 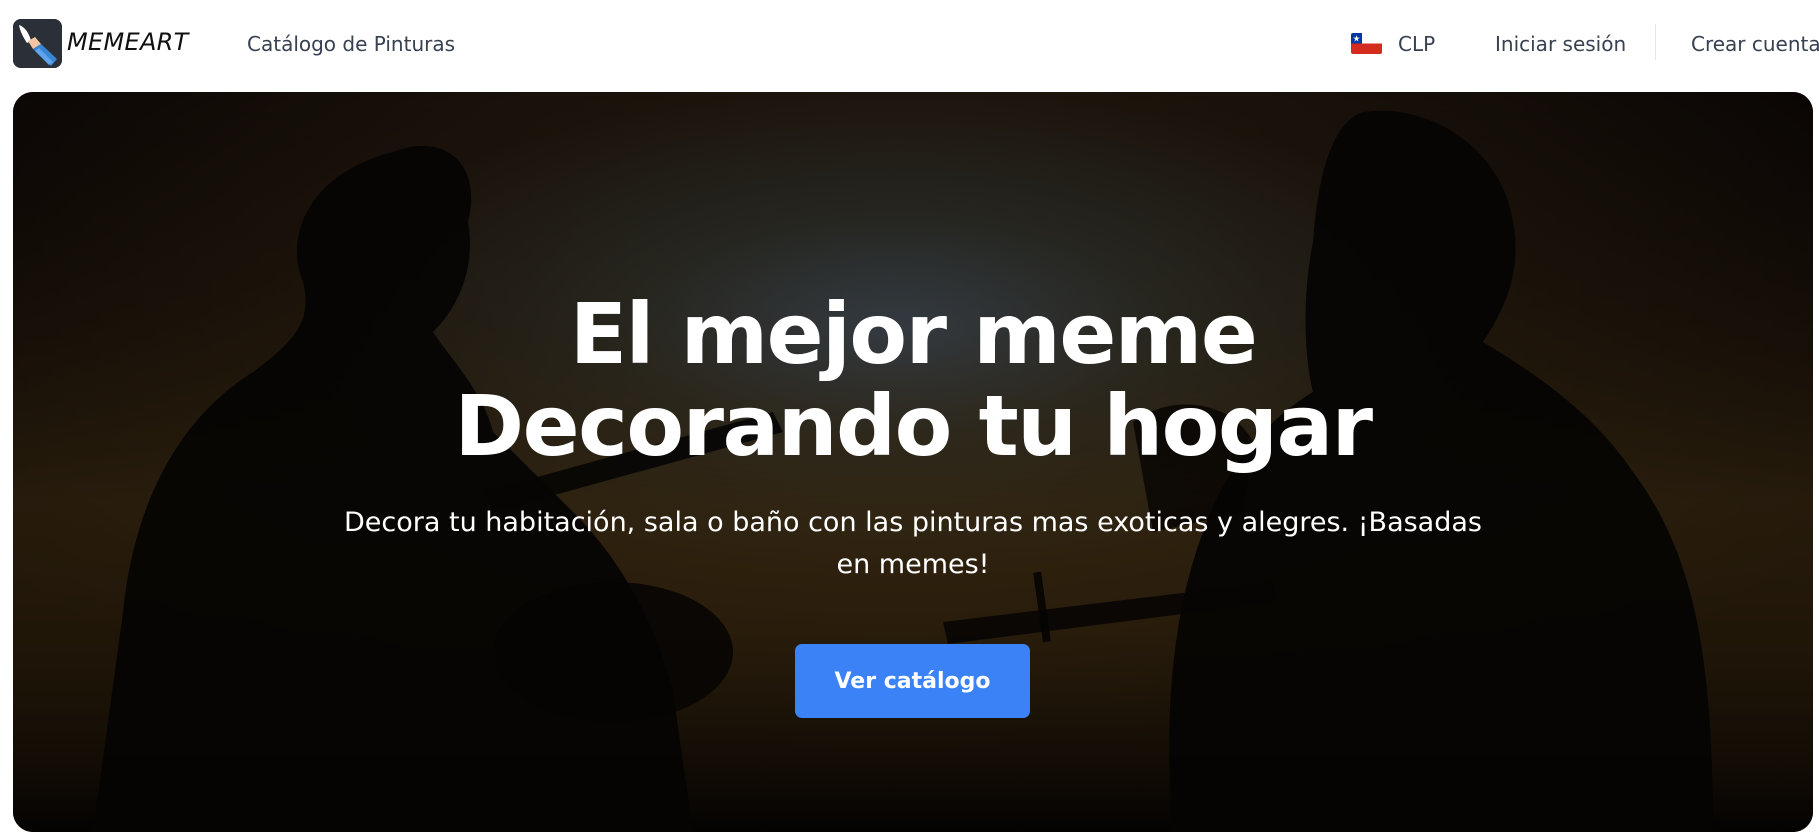 What do you see at coordinates (1416, 44) in the screenshot?
I see `currency-selector: CLP` at bounding box center [1416, 44].